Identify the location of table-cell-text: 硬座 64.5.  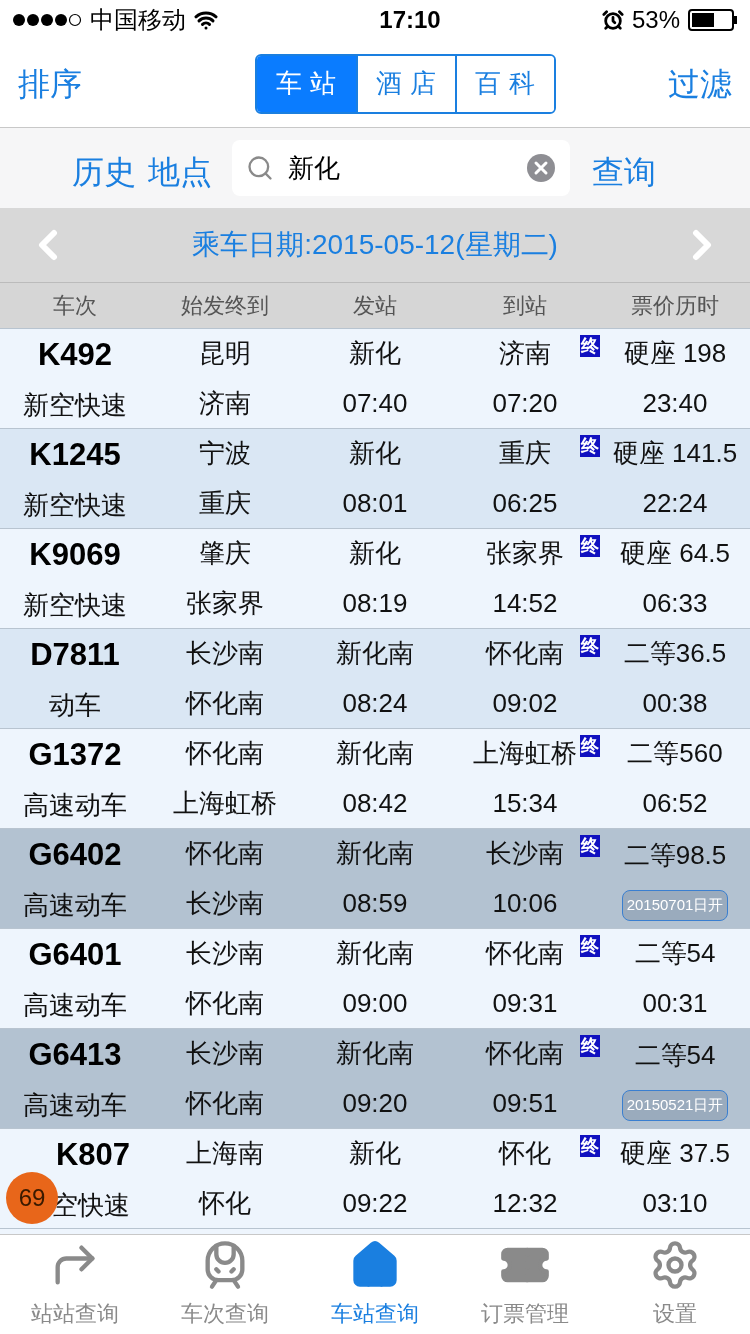
(675, 554).